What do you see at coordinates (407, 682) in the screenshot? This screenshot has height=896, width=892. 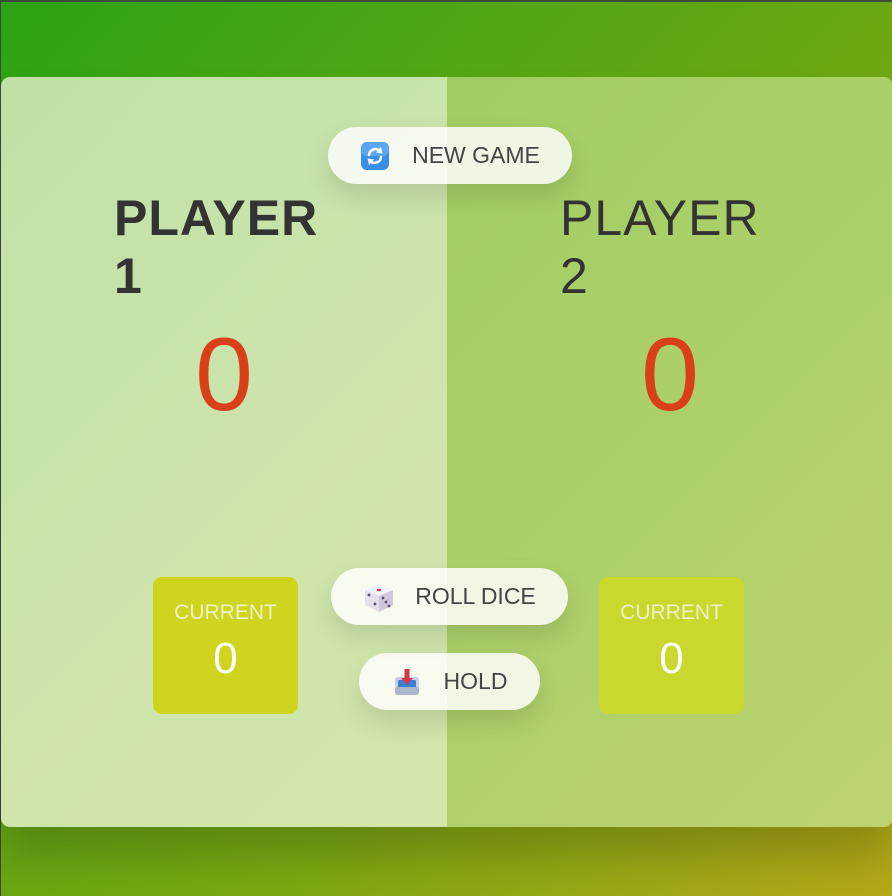 I see `inbox-tray-icon` at bounding box center [407, 682].